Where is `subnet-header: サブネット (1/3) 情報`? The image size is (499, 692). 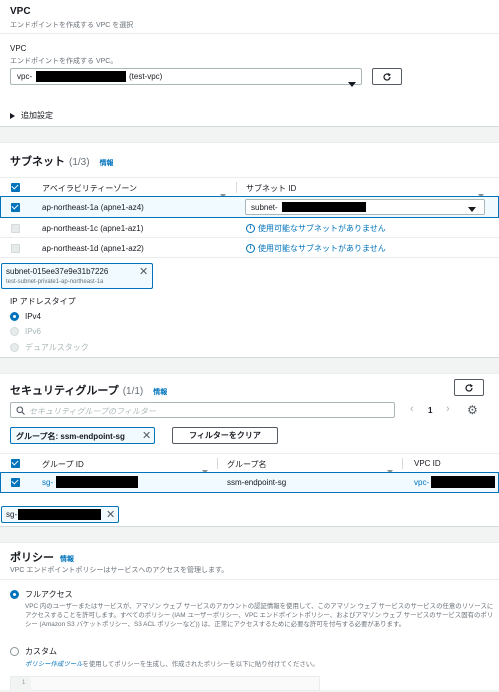 subnet-header: サブネット (1/3) 情報 is located at coordinates (62, 161).